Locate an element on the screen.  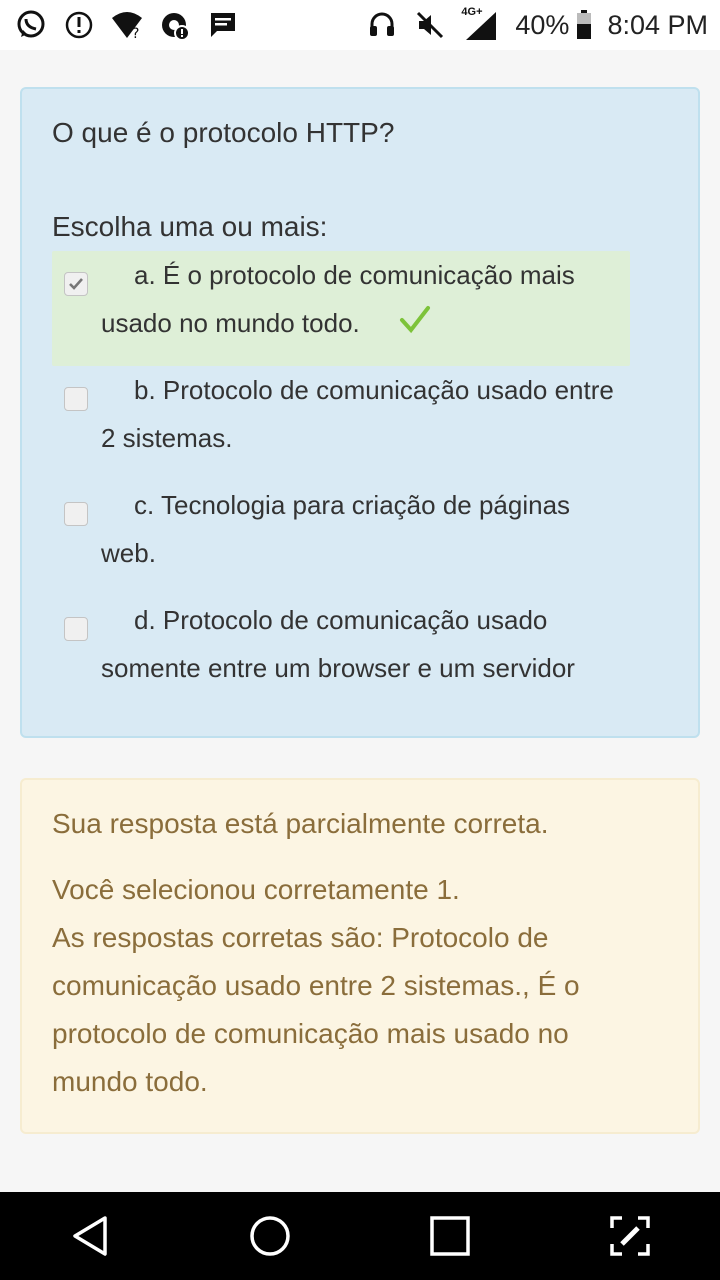
clock: 8:04 PM is located at coordinates (657, 24).